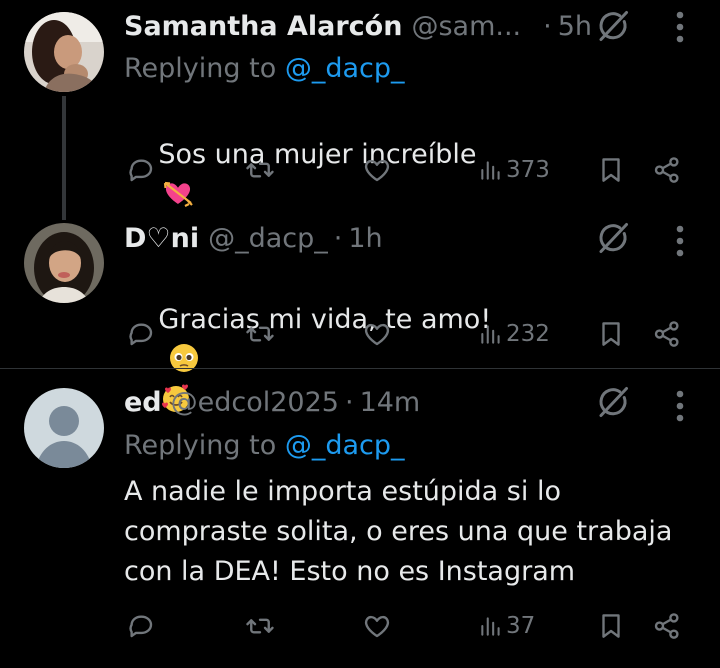 Image resolution: width=720 pixels, height=668 pixels. I want to click on display-name: D♡ni, so click(161, 238).